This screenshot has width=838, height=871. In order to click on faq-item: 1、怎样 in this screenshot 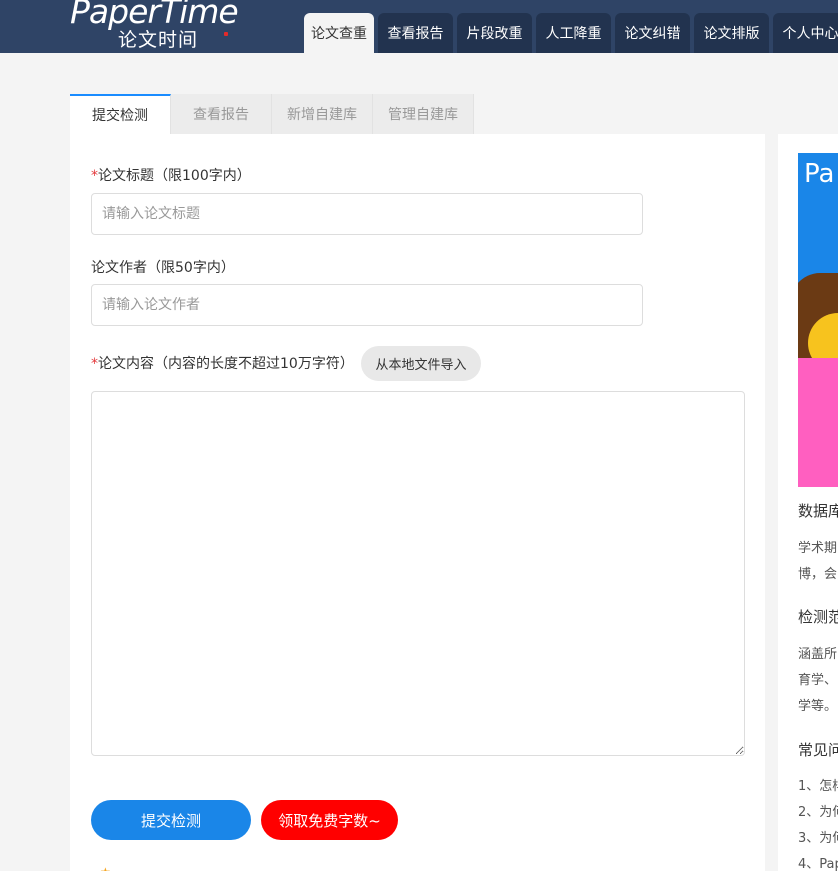, I will do `click(818, 784)`.